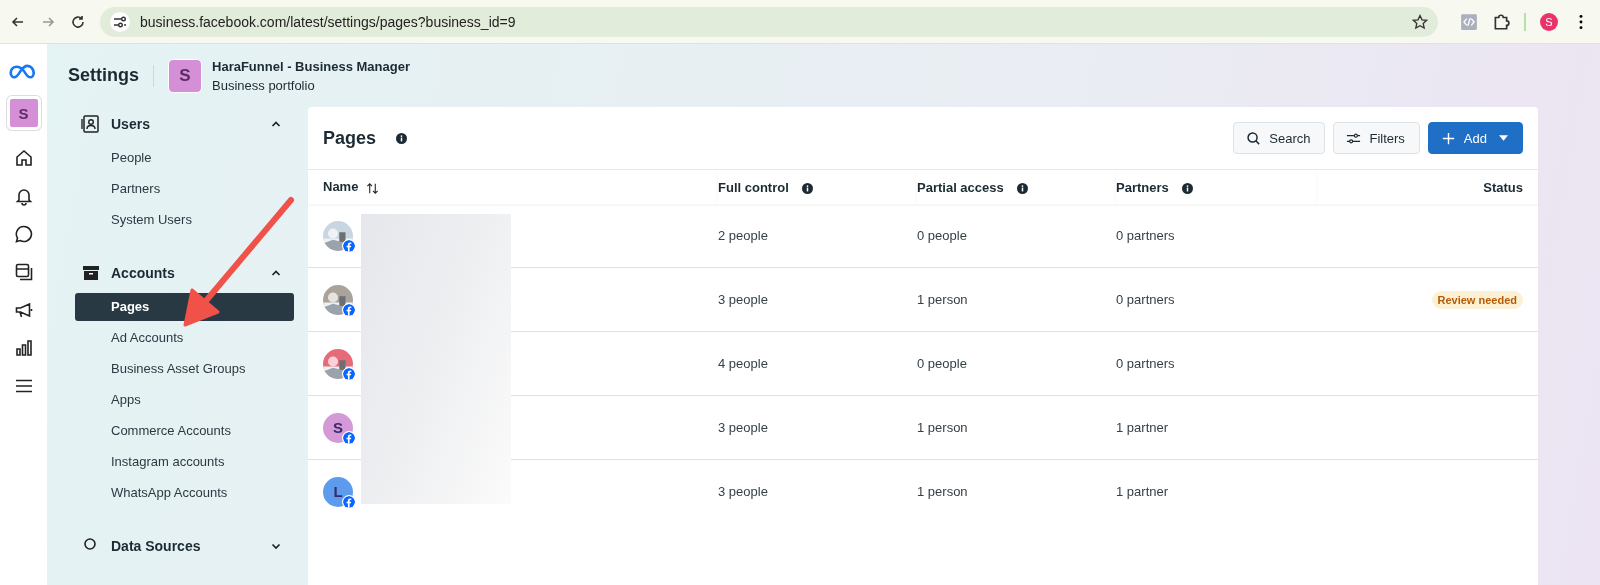  What do you see at coordinates (350, 138) in the screenshot?
I see `card-title: Pages` at bounding box center [350, 138].